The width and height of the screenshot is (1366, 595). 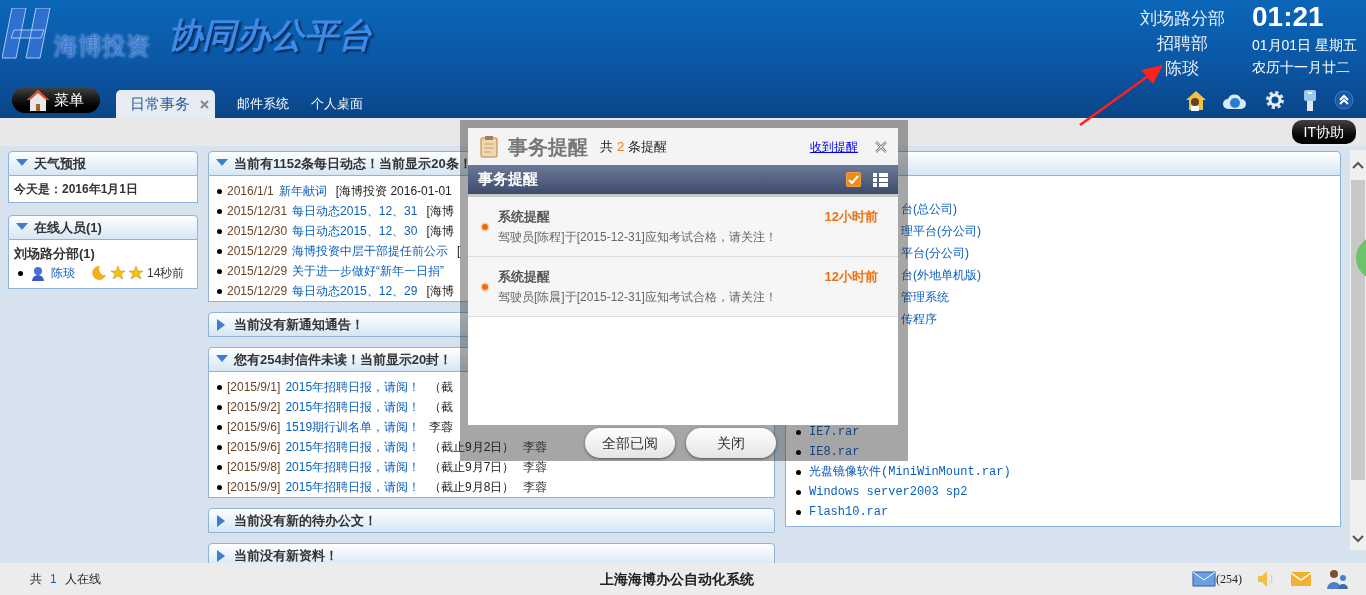 I want to click on panel-title: 当前有1152条每日动态！当前显示20条！, so click(x=353, y=163).